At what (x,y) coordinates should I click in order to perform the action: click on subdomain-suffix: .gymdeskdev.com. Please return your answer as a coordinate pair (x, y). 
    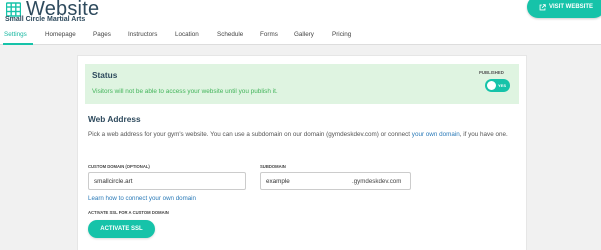
    Looking at the image, I should click on (377, 181).